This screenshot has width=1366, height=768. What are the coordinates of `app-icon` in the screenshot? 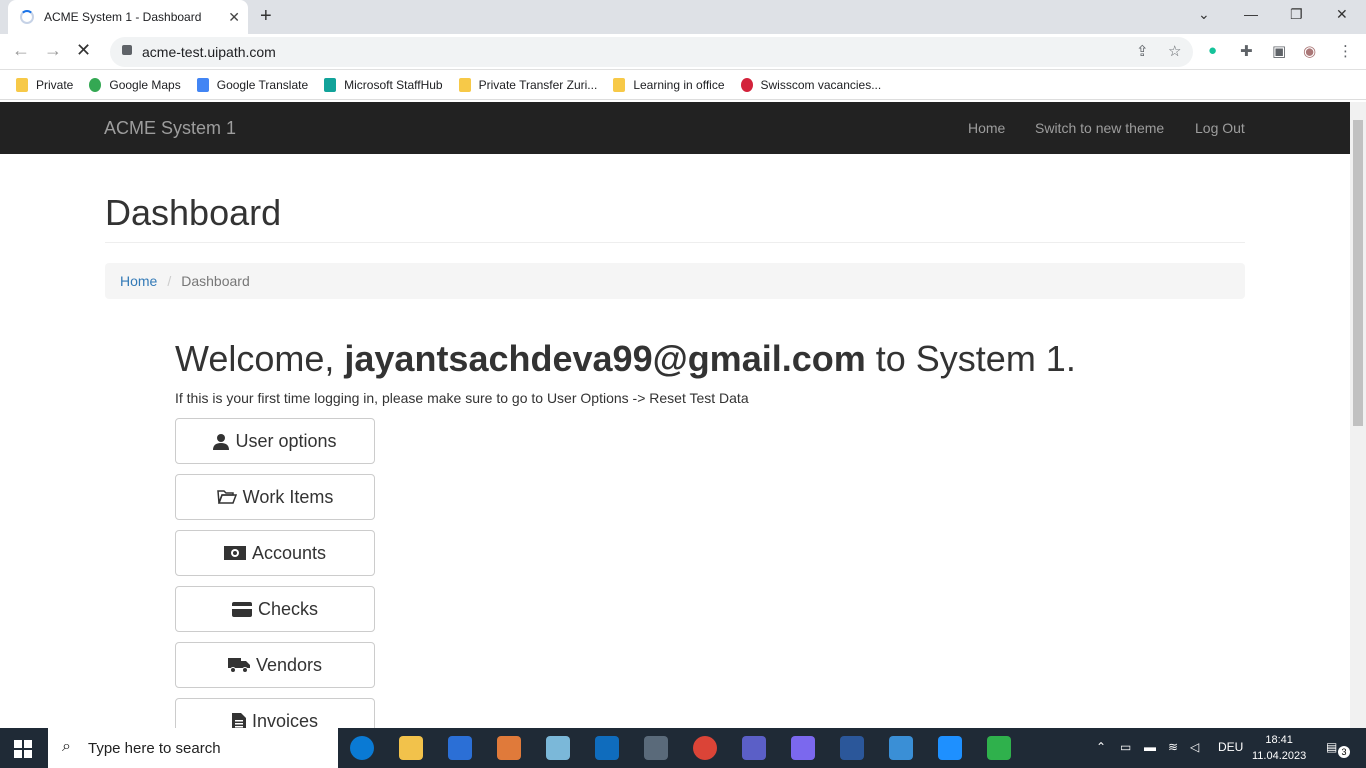 It's located at (558, 748).